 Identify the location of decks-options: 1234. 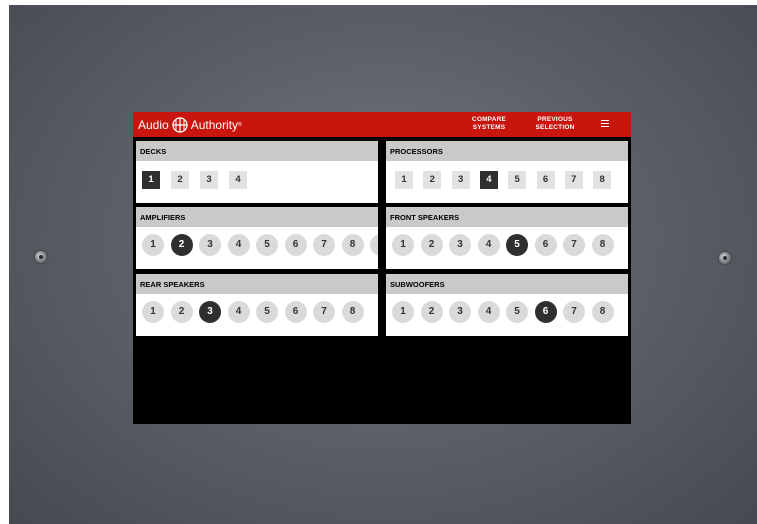
(257, 182).